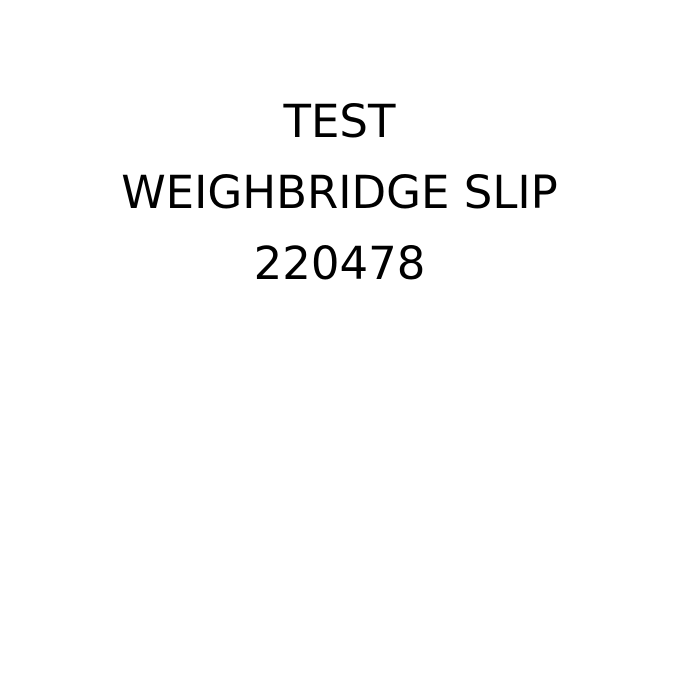  Describe the element at coordinates (339, 121) in the screenshot. I see `heading-test-label: TEST` at that location.